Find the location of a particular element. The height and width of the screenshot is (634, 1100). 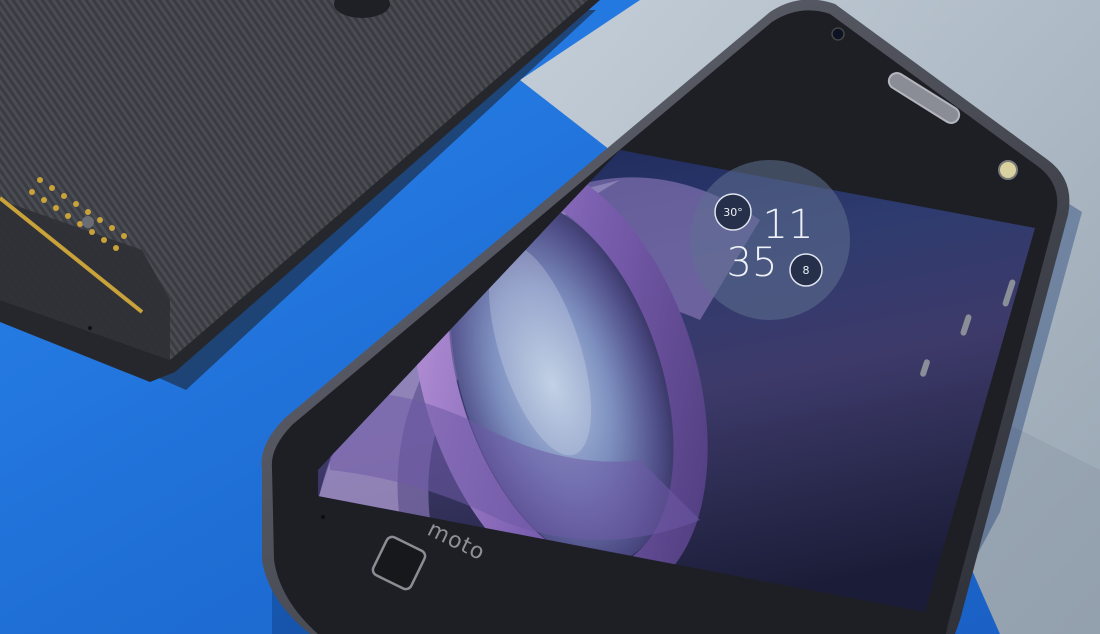

moto-display-clock: 30° 8 11 35 is located at coordinates (770, 240).